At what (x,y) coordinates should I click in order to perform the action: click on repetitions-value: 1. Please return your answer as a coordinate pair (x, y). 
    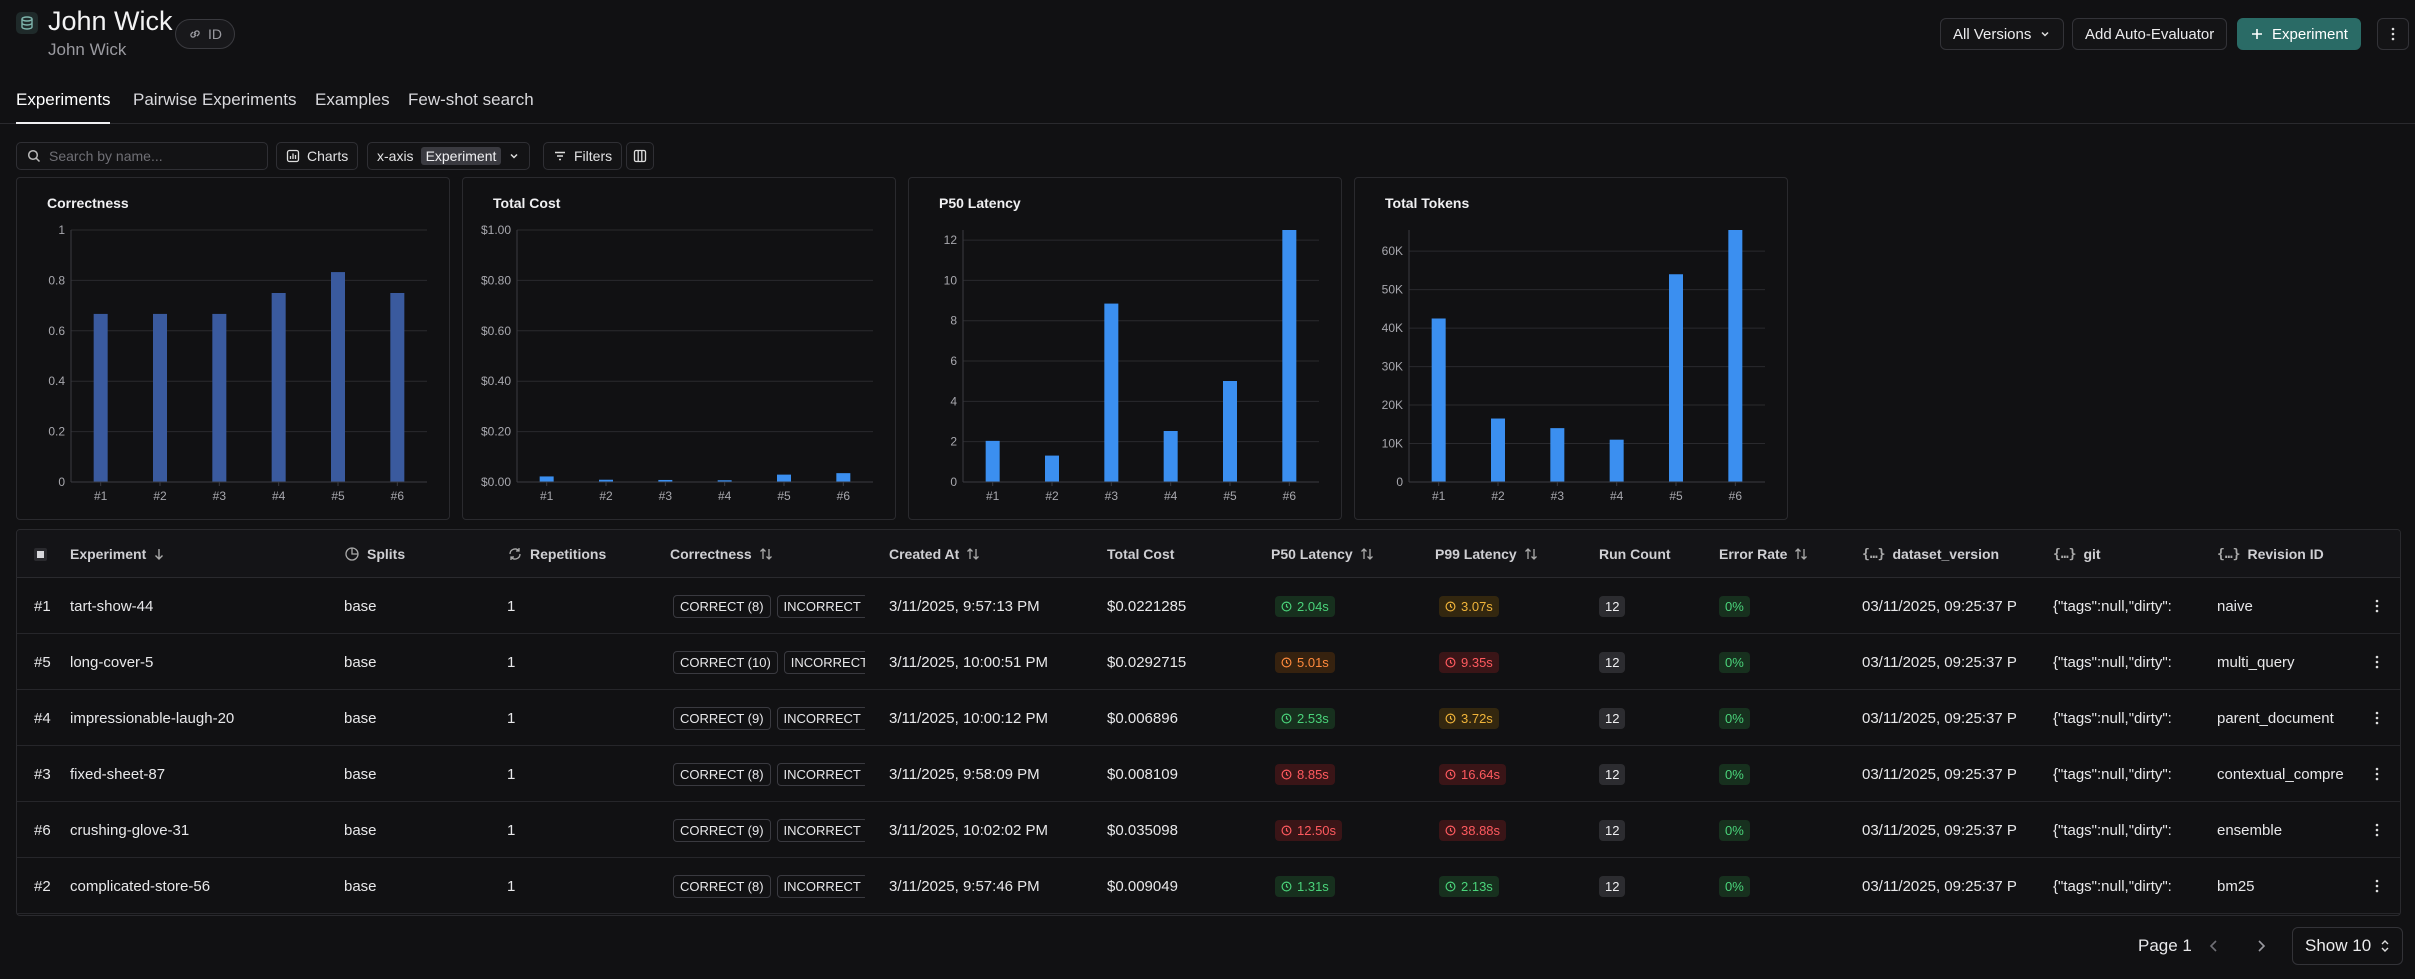
    Looking at the image, I should click on (511, 886).